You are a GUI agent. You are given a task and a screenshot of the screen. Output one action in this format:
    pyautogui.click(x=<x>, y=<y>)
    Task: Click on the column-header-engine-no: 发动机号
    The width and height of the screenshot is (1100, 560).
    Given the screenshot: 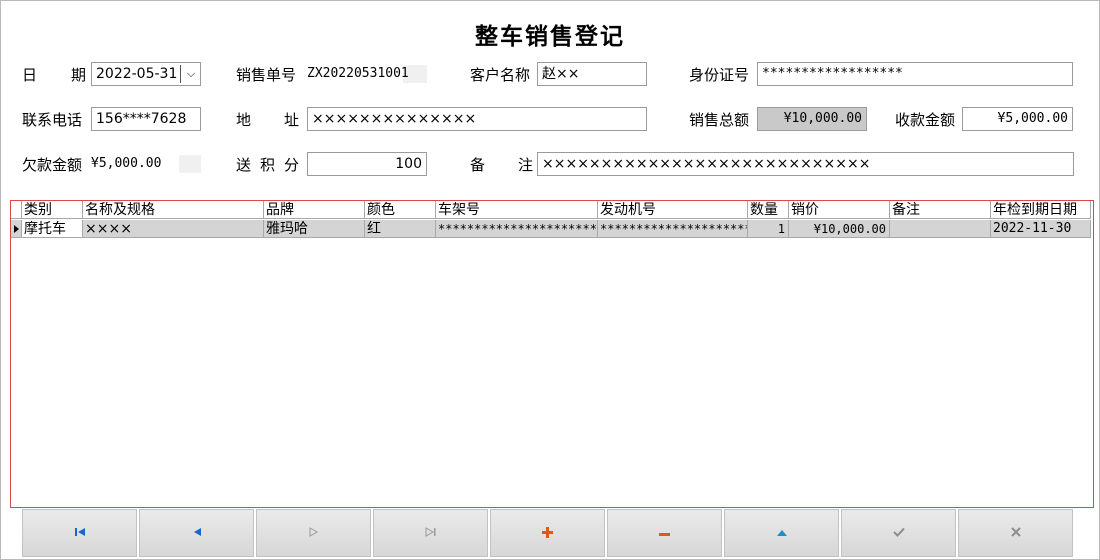 What is the action you would take?
    pyautogui.click(x=673, y=210)
    